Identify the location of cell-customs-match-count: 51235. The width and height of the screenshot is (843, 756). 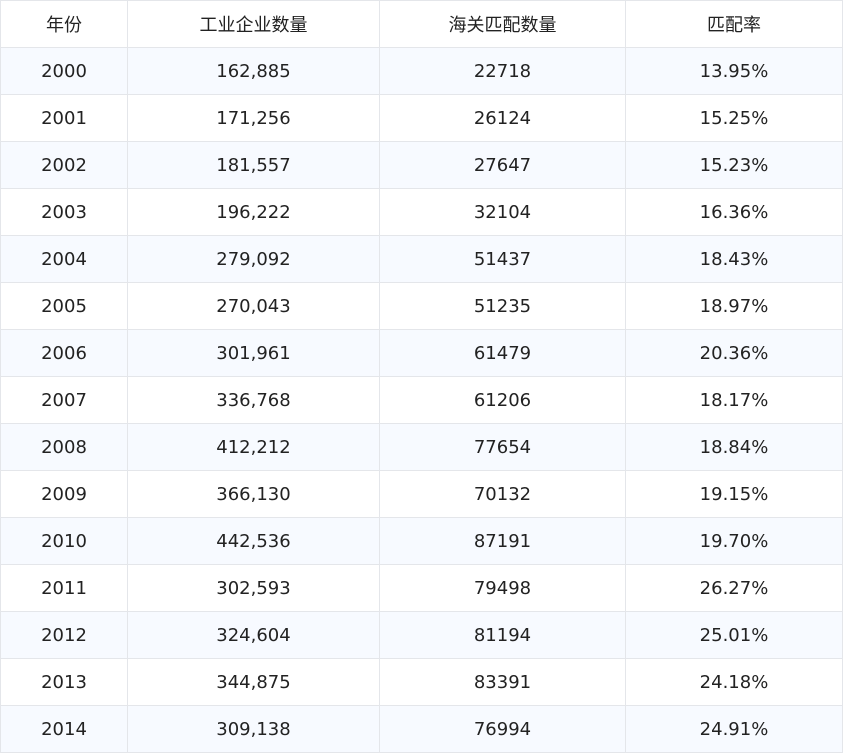
(502, 306).